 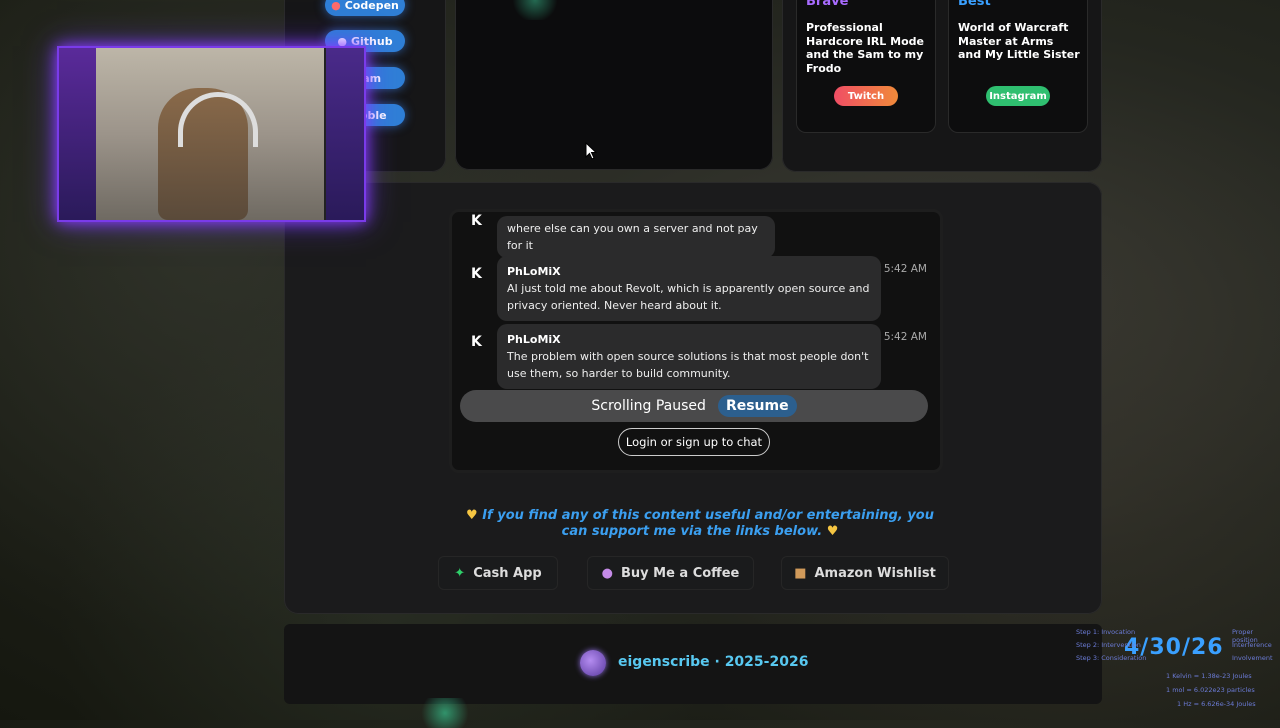 I want to click on cash-app-icon: ✦, so click(x=460, y=573).